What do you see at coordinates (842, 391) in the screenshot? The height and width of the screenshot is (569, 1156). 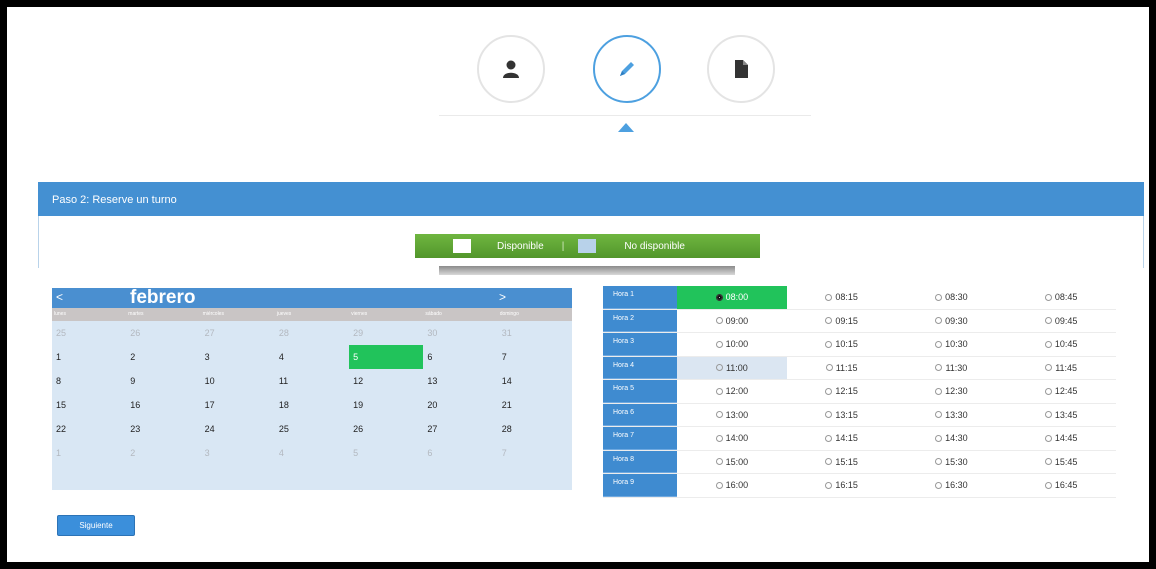 I see `time-slot-option: 12:15` at bounding box center [842, 391].